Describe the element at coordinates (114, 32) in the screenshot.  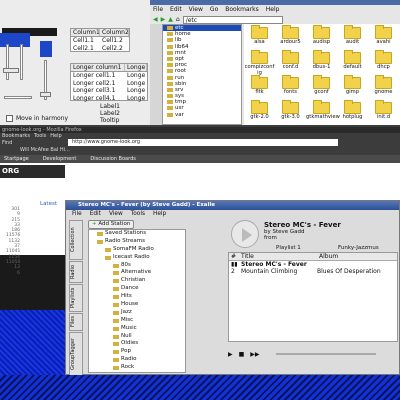
I see `column-header: Column2` at that location.